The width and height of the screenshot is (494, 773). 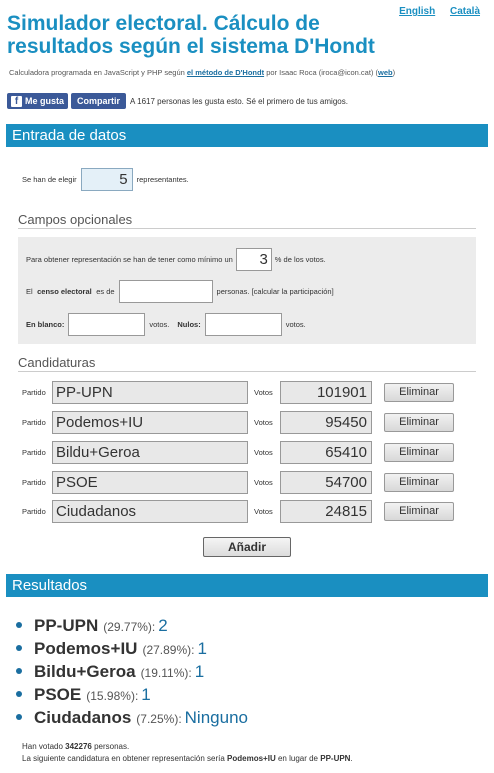 What do you see at coordinates (247, 220) in the screenshot?
I see `optional-fields-heading: Campos opcionales` at bounding box center [247, 220].